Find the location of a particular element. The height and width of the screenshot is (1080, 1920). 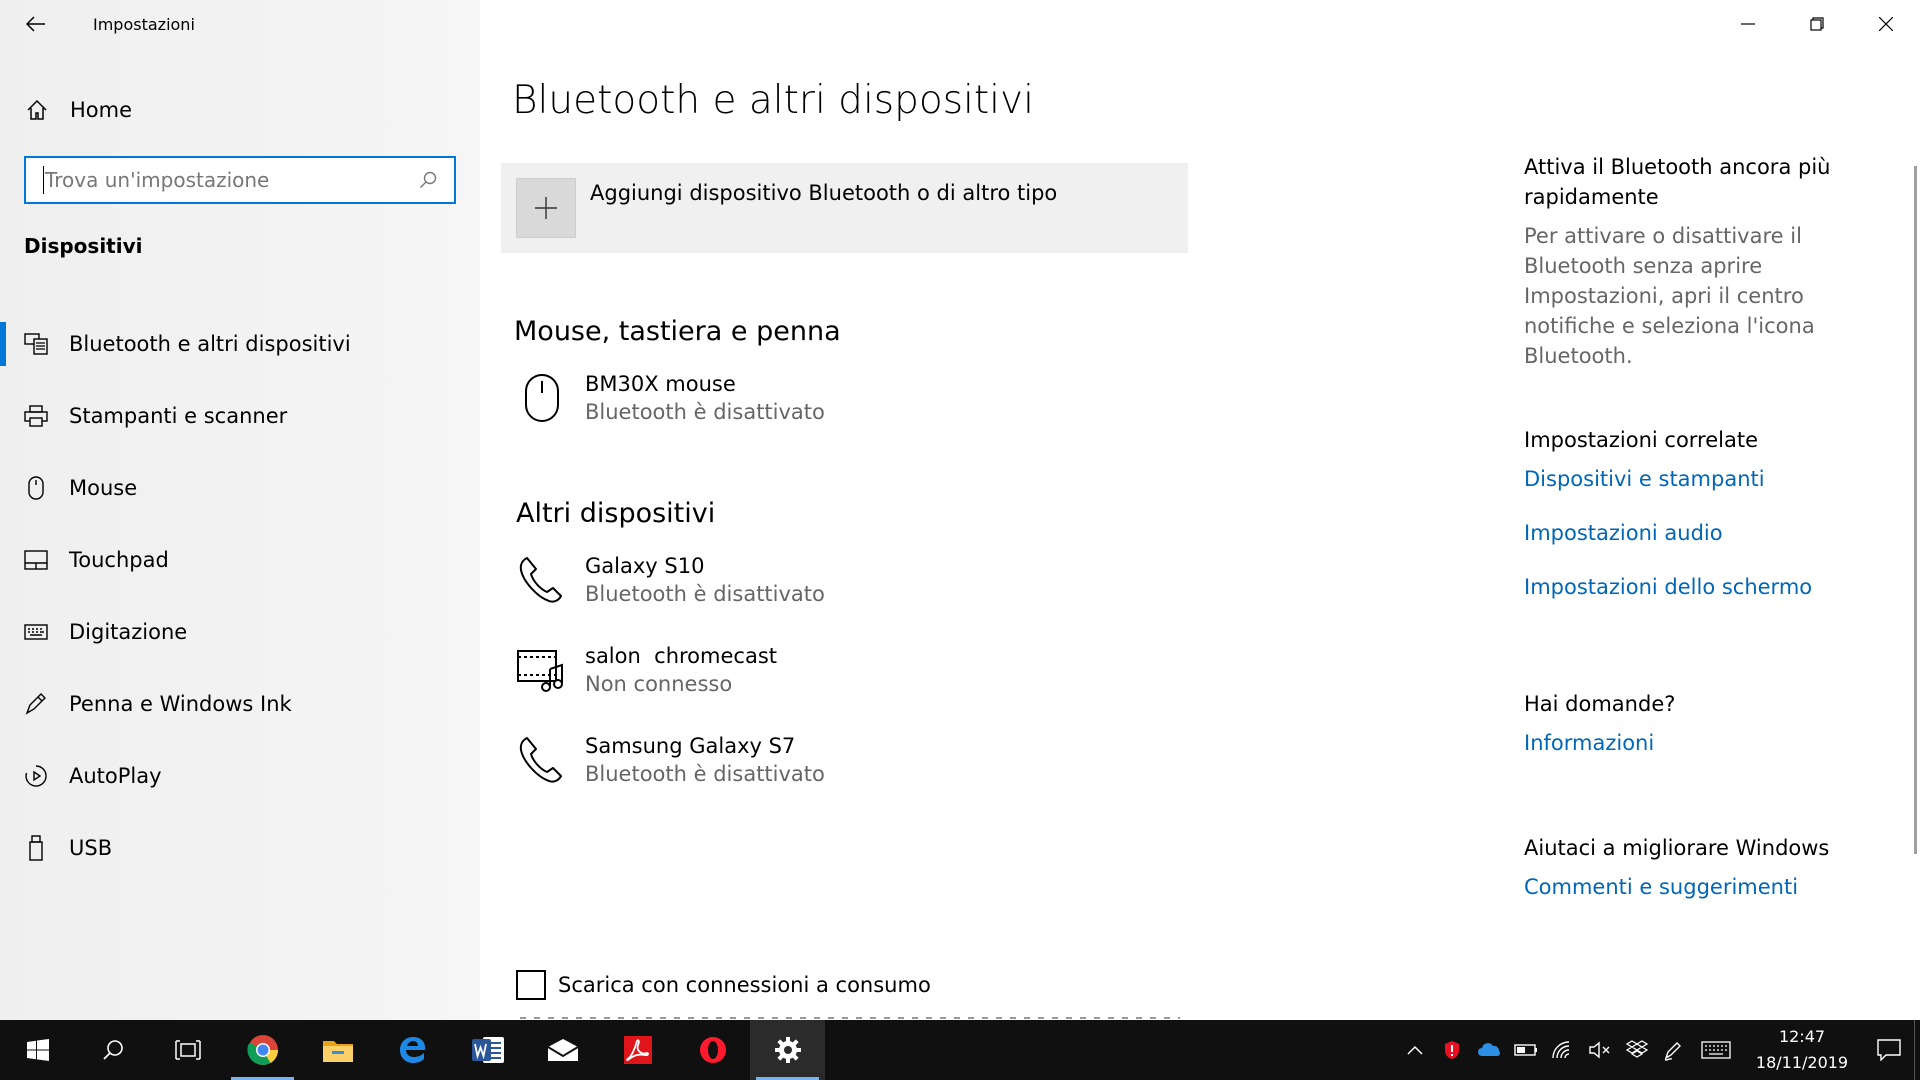

volume-tray-button is located at coordinates (1599, 1050).